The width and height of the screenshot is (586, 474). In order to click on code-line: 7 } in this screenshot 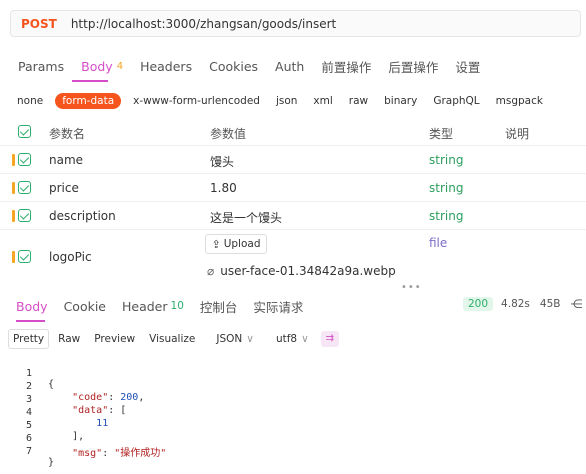, I will do `click(293, 451)`.